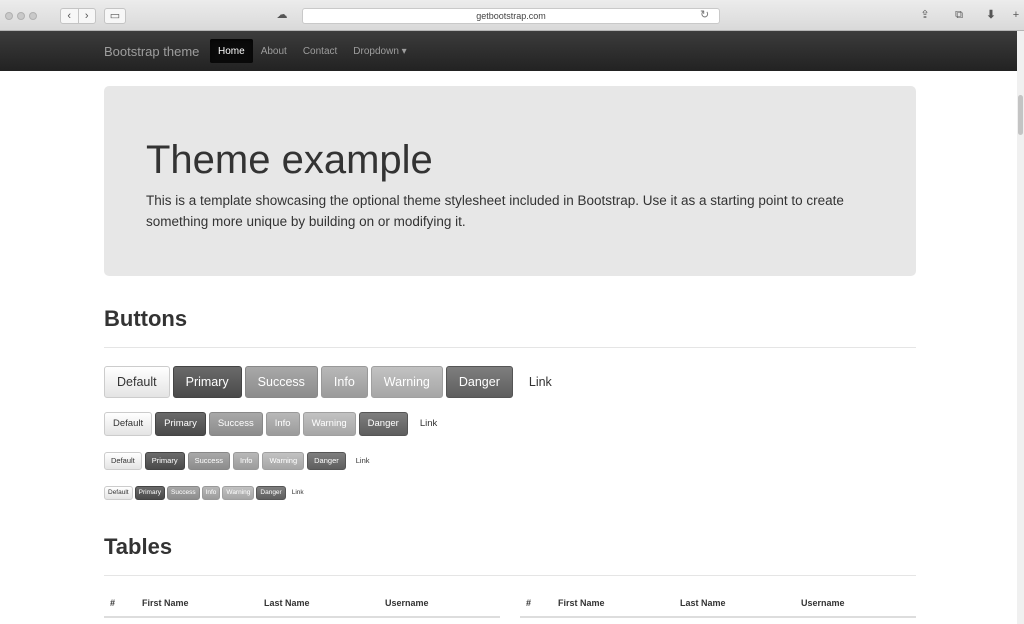 The width and height of the screenshot is (1024, 624). Describe the element at coordinates (138, 546) in the screenshot. I see `tables-heading: Tables` at that location.